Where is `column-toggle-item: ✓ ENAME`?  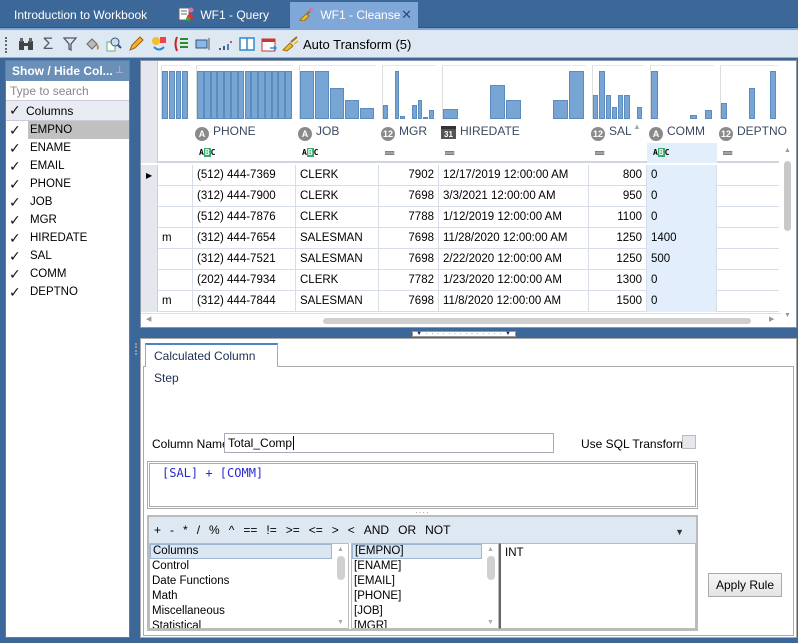
column-toggle-item: ✓ ENAME is located at coordinates (67, 148).